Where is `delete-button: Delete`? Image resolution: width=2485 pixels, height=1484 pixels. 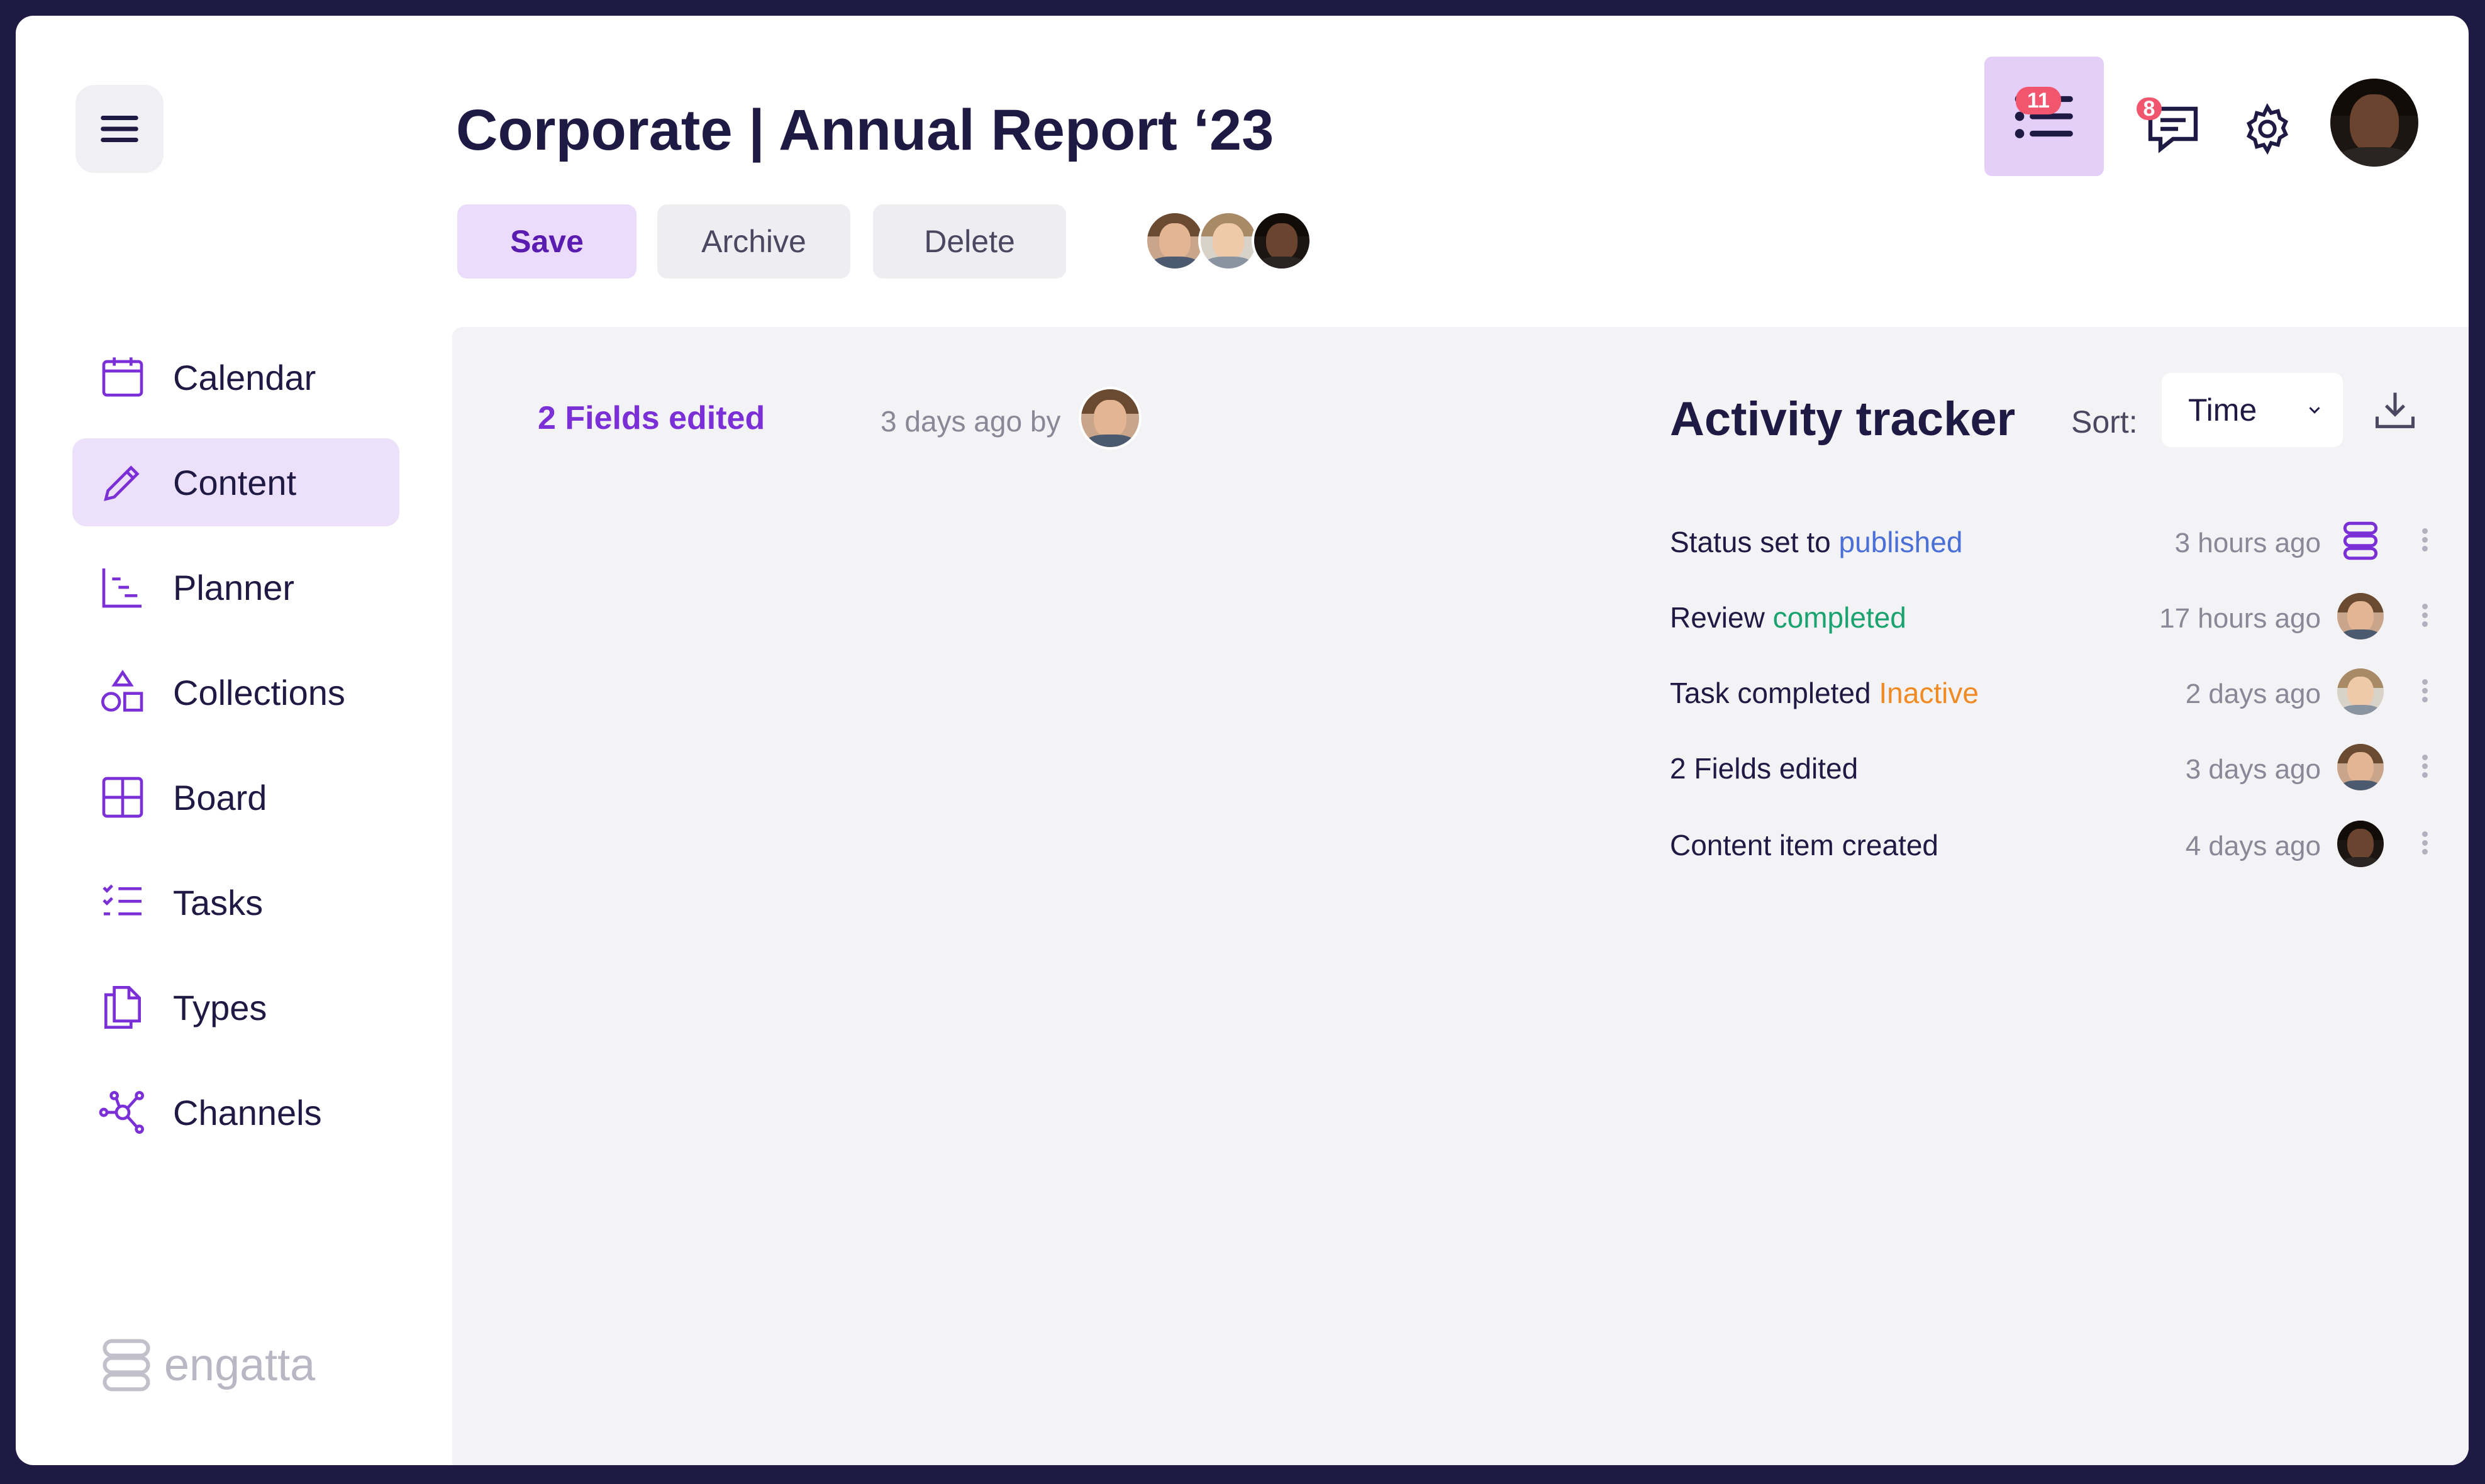
delete-button: Delete is located at coordinates (969, 241).